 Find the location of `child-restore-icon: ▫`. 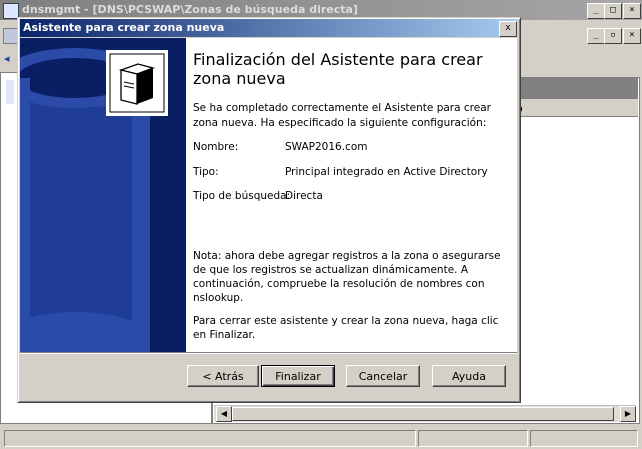

child-restore-icon: ▫ is located at coordinates (613, 36).